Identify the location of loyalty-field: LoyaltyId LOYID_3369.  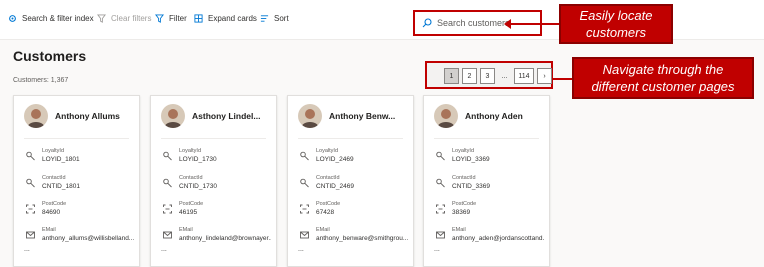
(489, 155).